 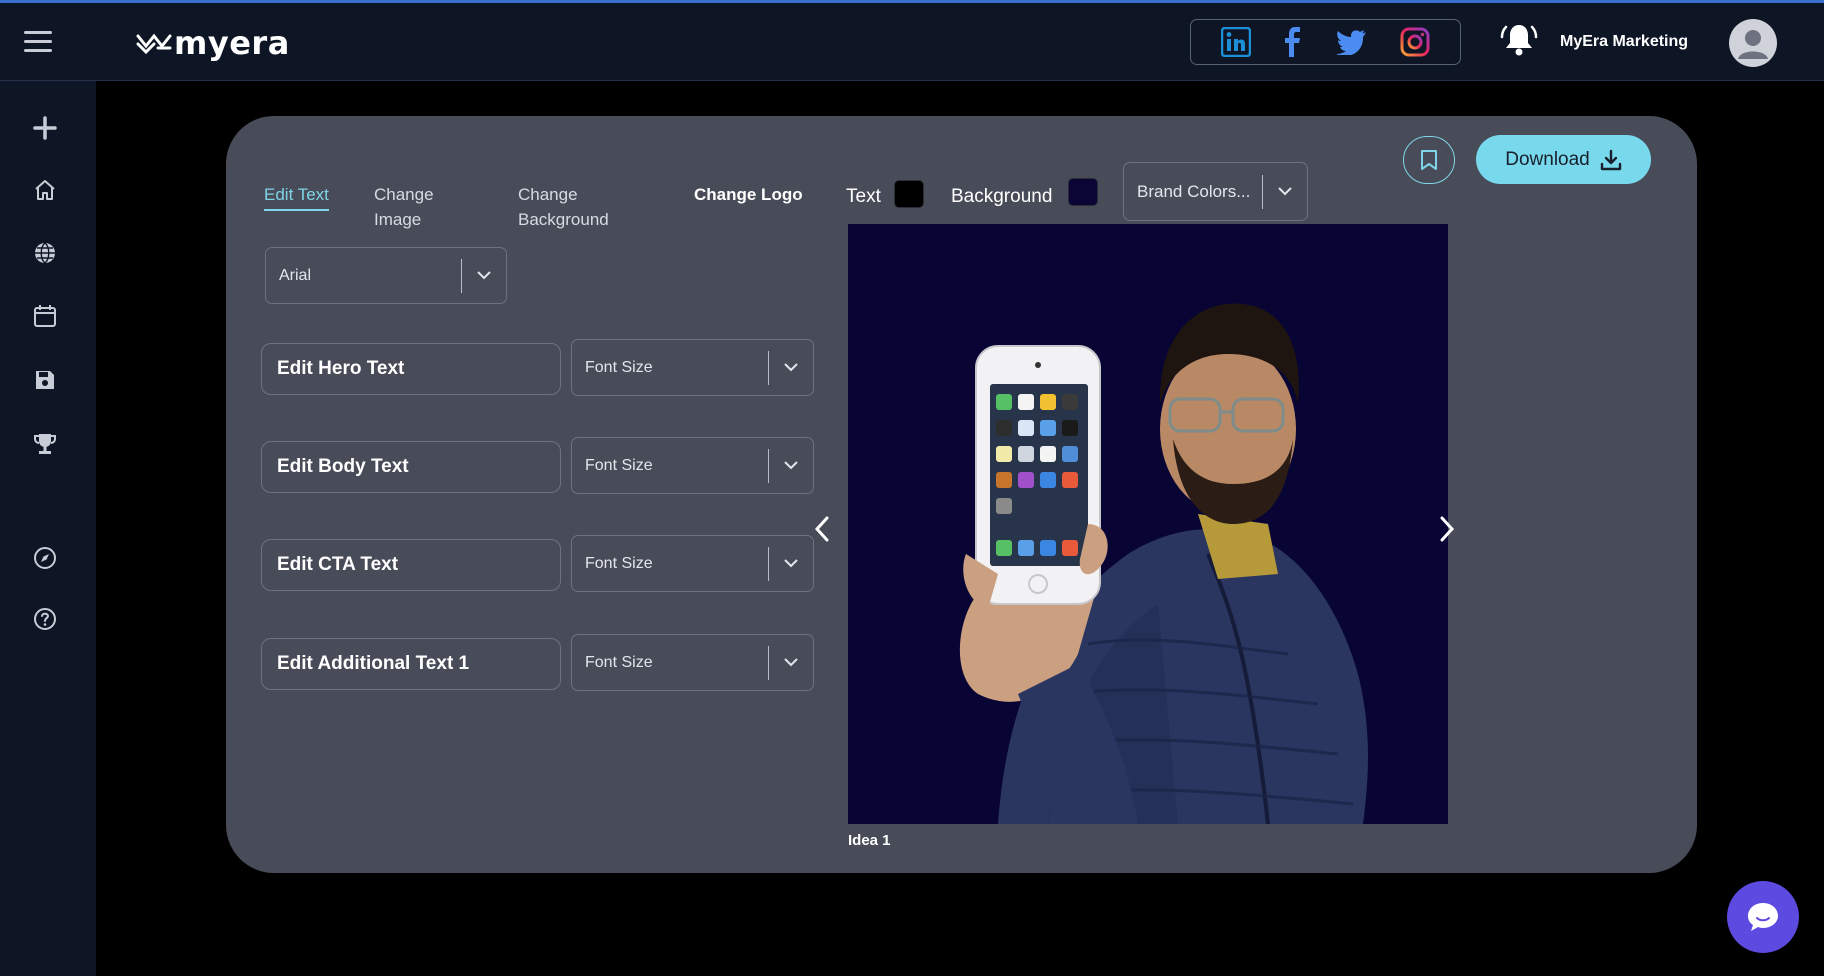 I want to click on download-label: Download, so click(x=1547, y=159).